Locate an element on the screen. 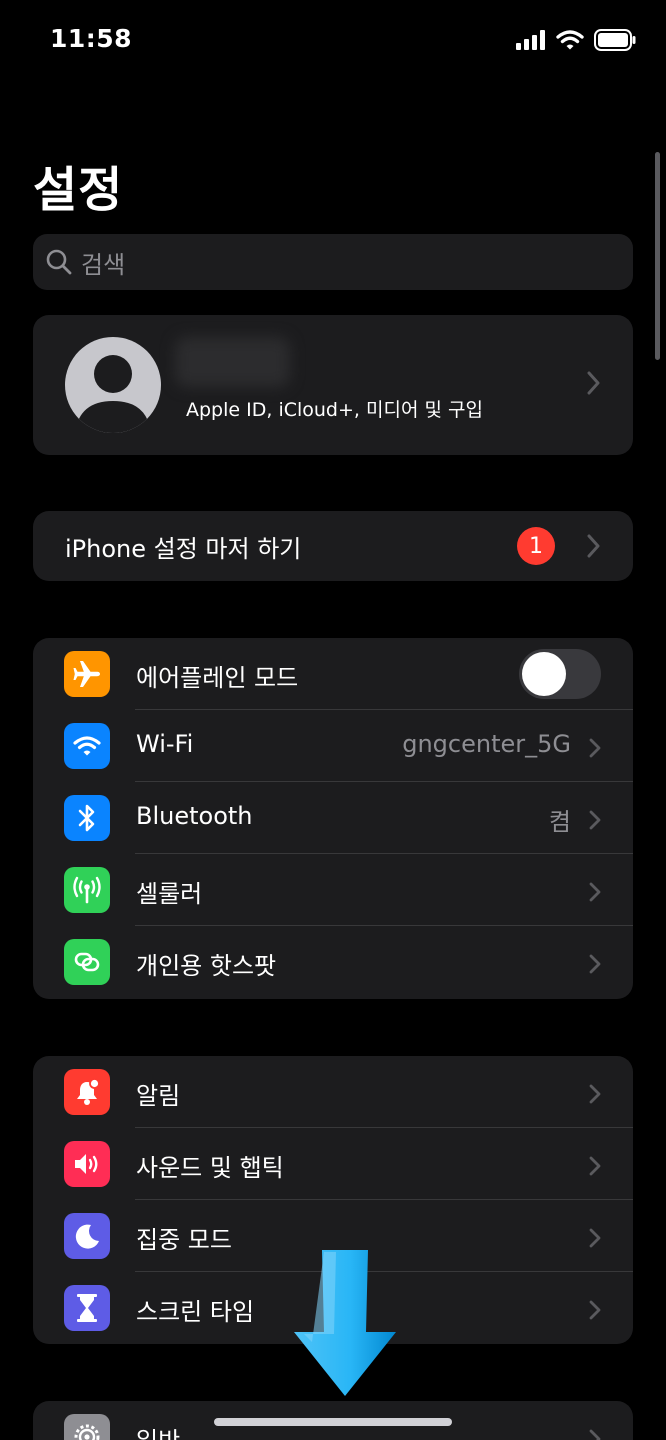 The width and height of the screenshot is (666, 1440). down-arrow-annotation-icon is located at coordinates (345, 1323).